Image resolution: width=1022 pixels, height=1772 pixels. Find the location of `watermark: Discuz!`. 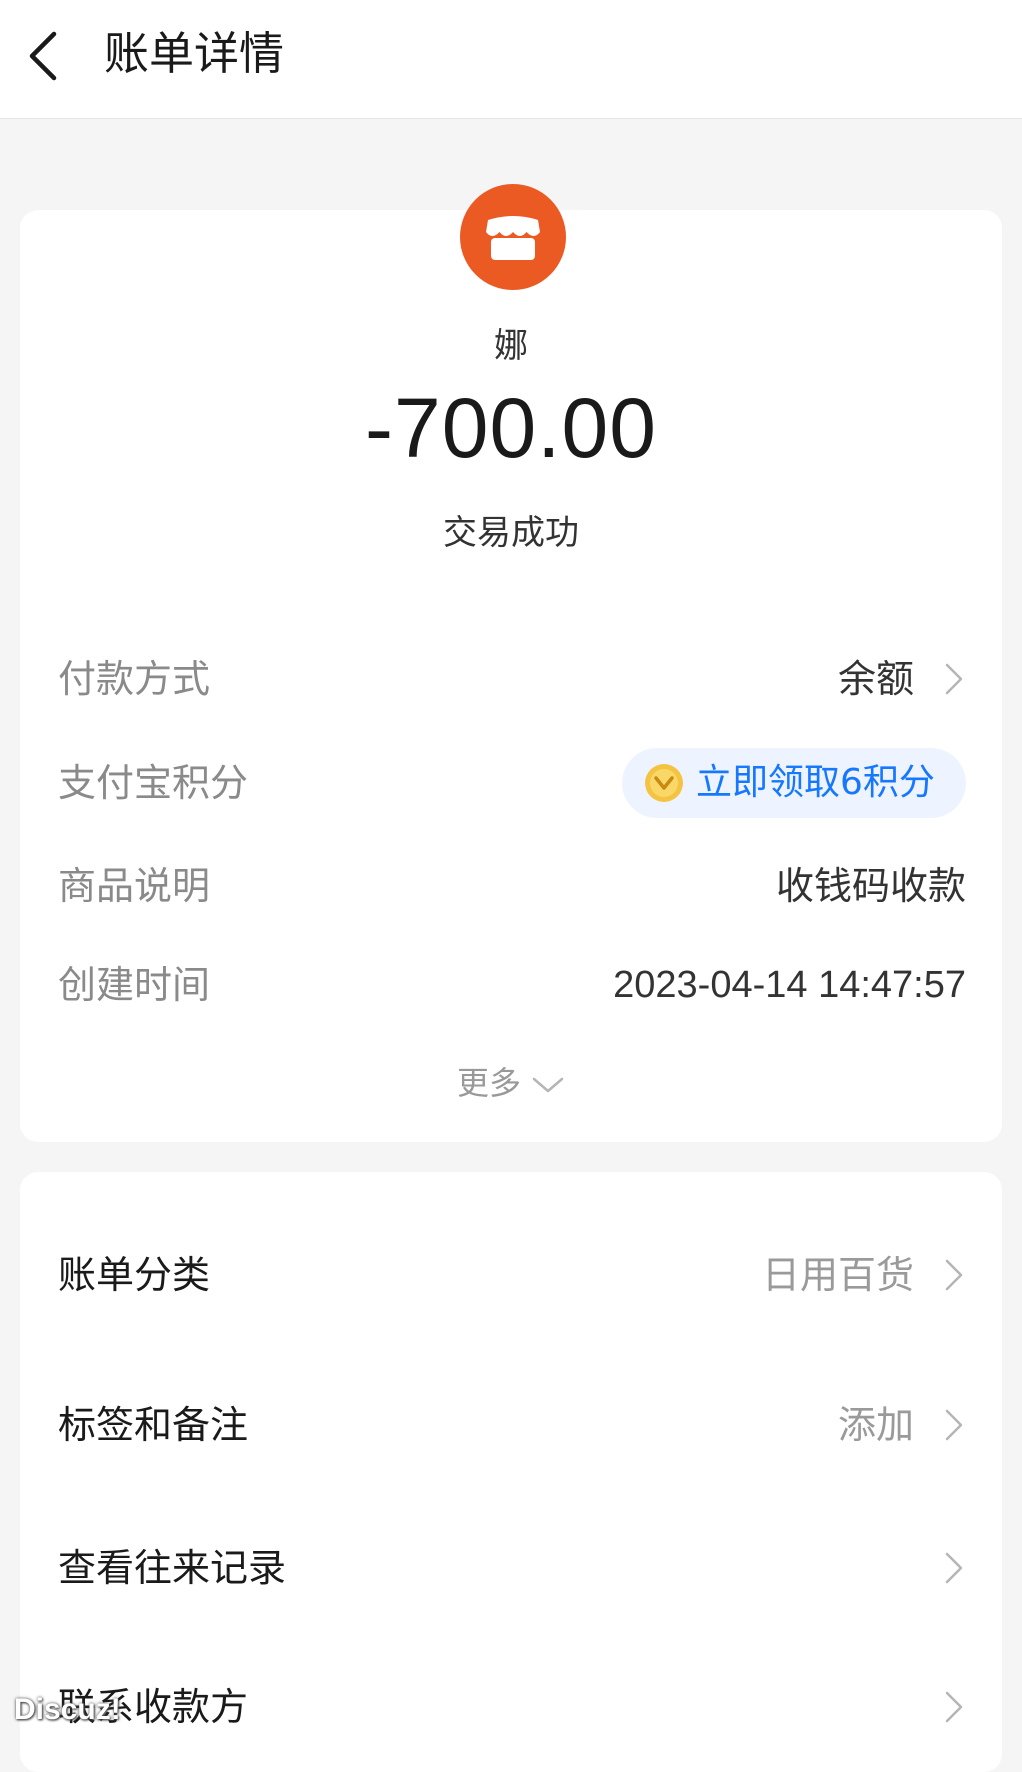

watermark: Discuz! is located at coordinates (67, 1709).